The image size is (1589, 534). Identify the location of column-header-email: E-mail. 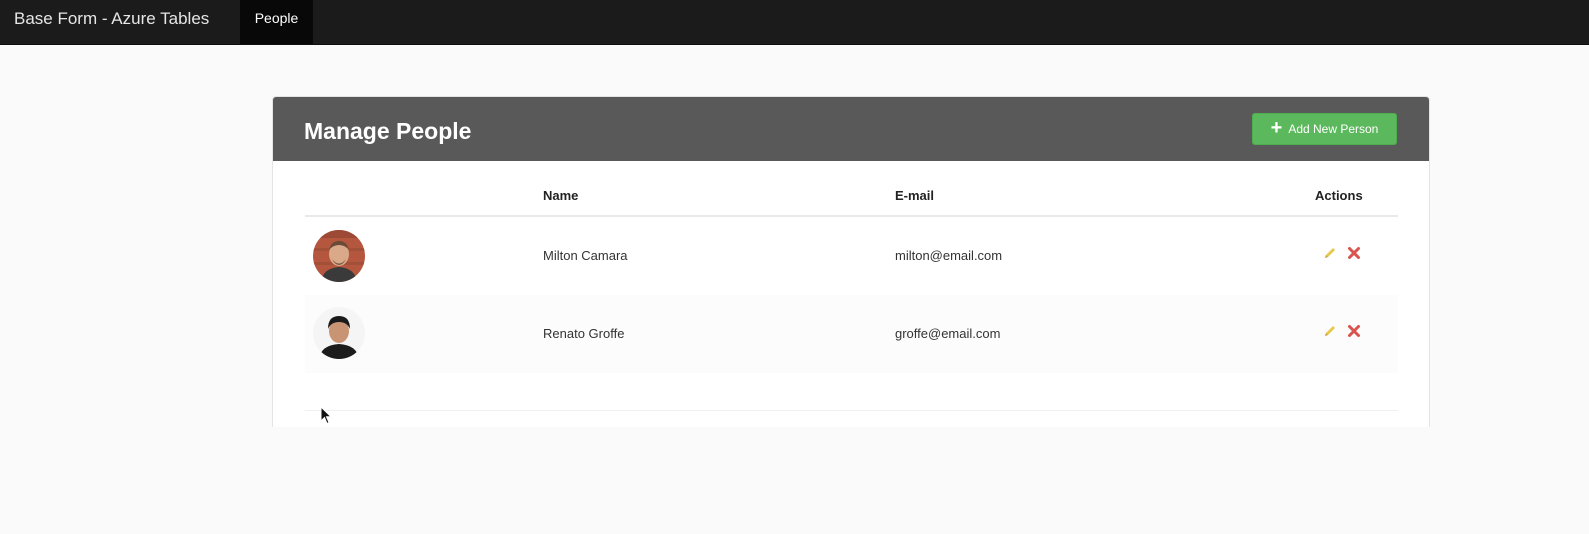
(915, 195).